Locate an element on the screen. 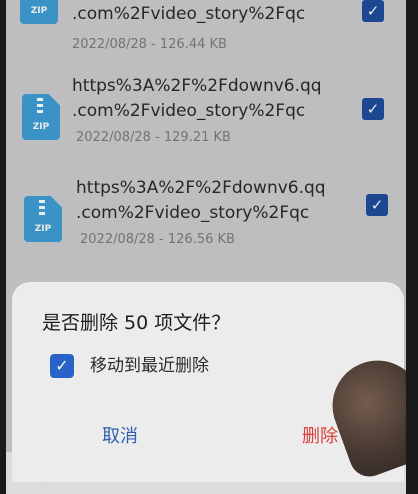 This screenshot has width=418, height=494. dialog-title: 是否删除 50 项文件？ is located at coordinates (136, 323).